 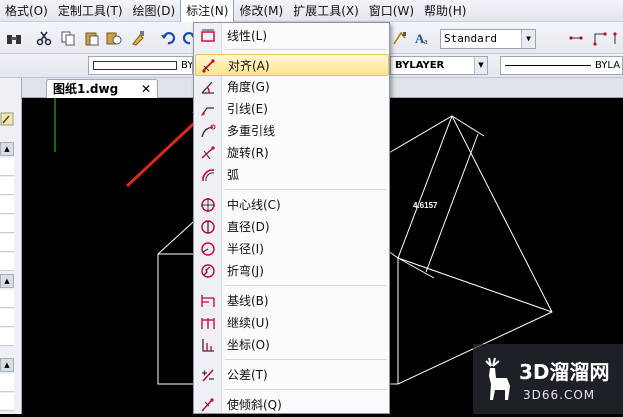 I want to click on text-style-value: Standard, so click(x=470, y=38).